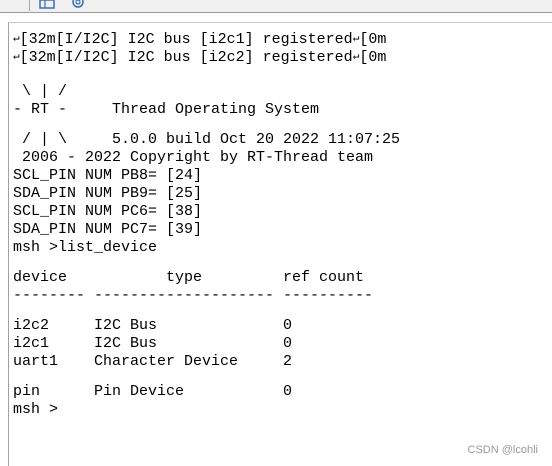 This screenshot has width=552, height=466. Describe the element at coordinates (48, 5) in the screenshot. I see `window-icon` at that location.